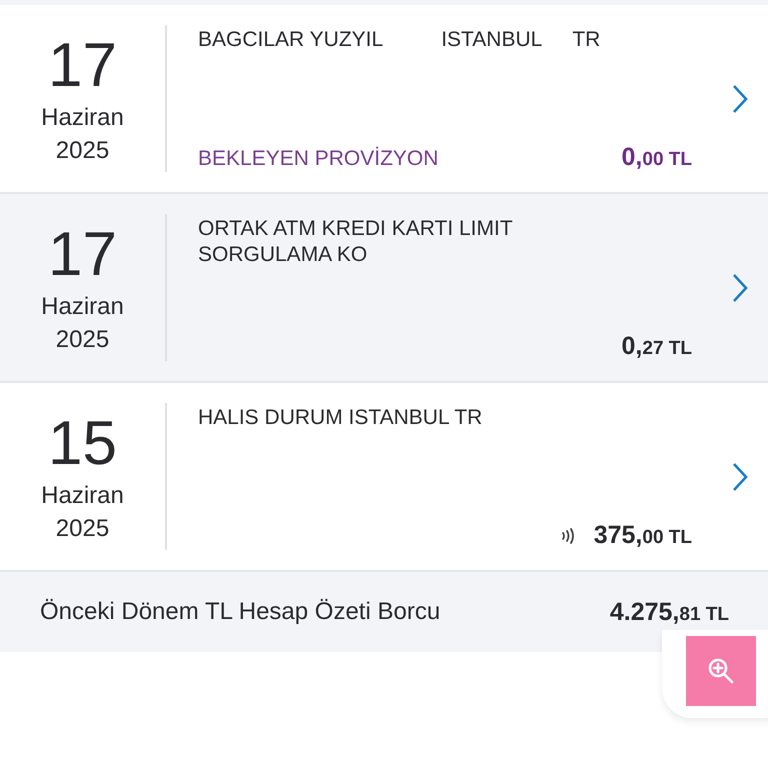  What do you see at coordinates (669, 612) in the screenshot?
I see `summary-amount: 4.275,81 TL` at bounding box center [669, 612].